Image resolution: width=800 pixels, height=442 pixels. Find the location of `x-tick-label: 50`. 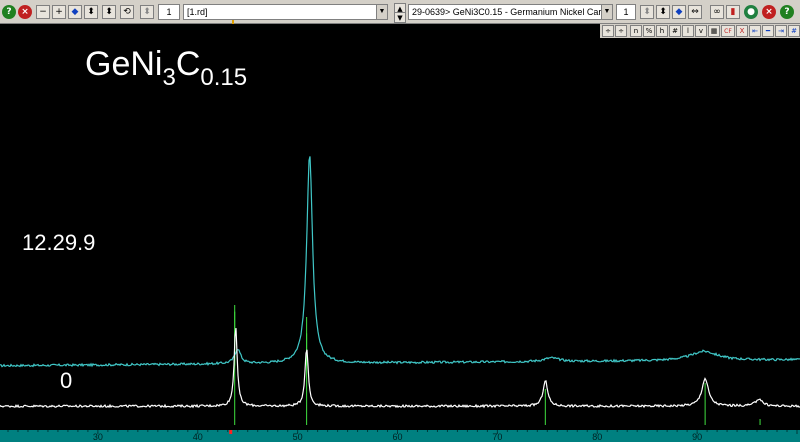

x-tick-label: 50 is located at coordinates (298, 437).